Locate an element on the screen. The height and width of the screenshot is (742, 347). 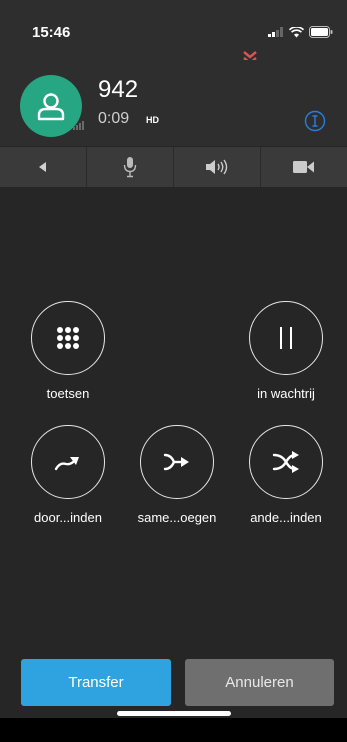
status-icons is located at coordinates (300, 32).